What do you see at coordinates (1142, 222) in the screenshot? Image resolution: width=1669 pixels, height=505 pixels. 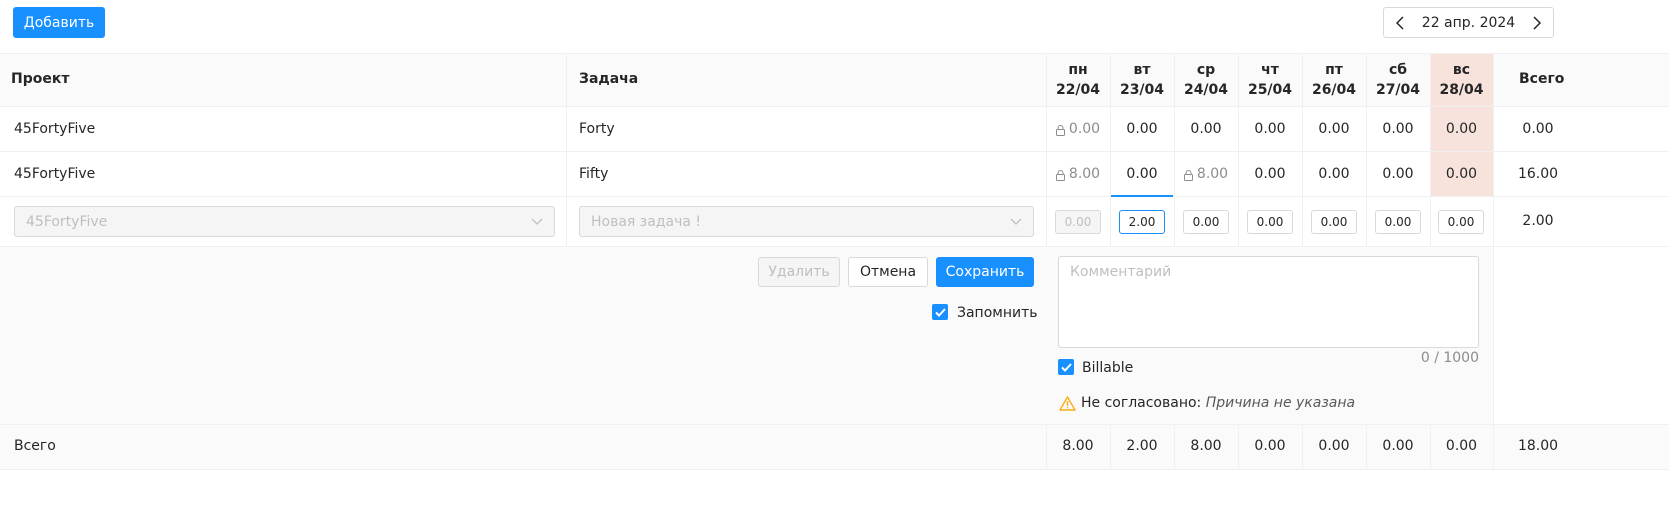 I see `hours-input-tue: 2.00` at bounding box center [1142, 222].